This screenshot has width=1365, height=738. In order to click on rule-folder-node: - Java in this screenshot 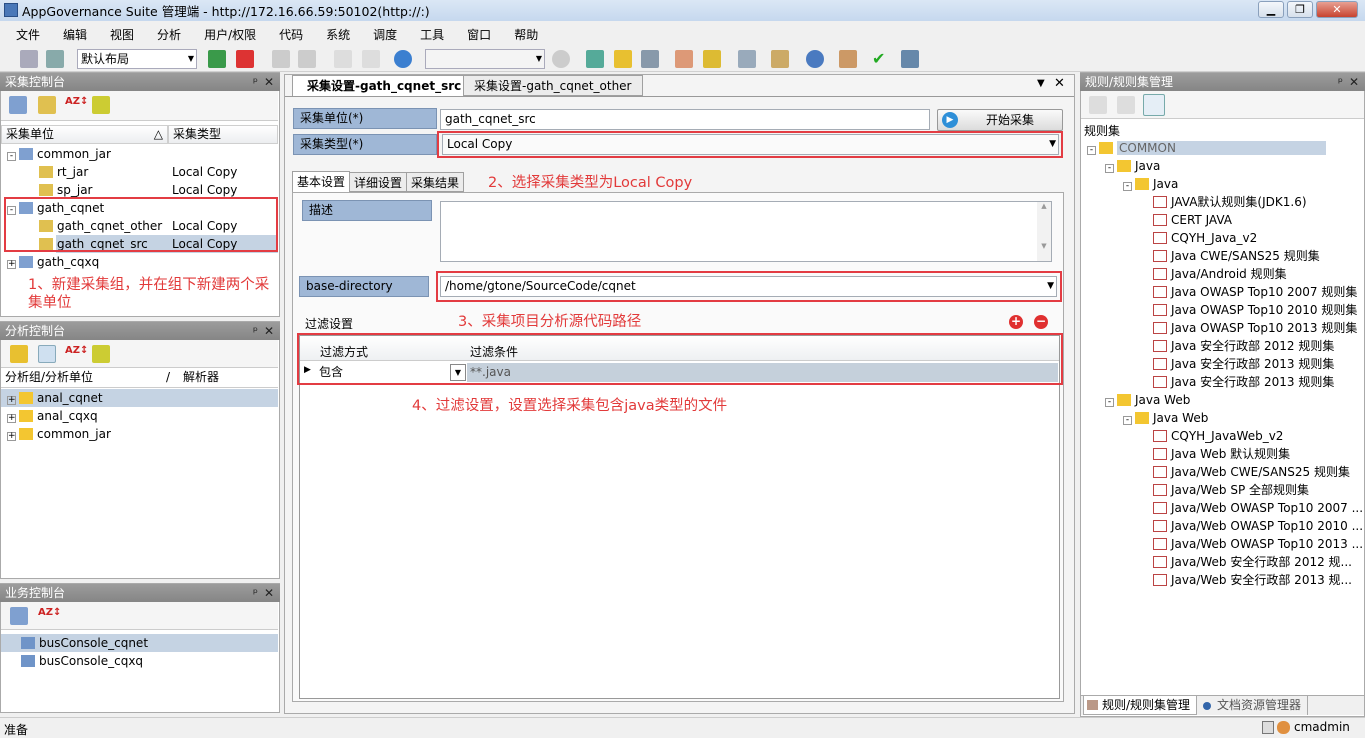, I will do `click(1234, 166)`.